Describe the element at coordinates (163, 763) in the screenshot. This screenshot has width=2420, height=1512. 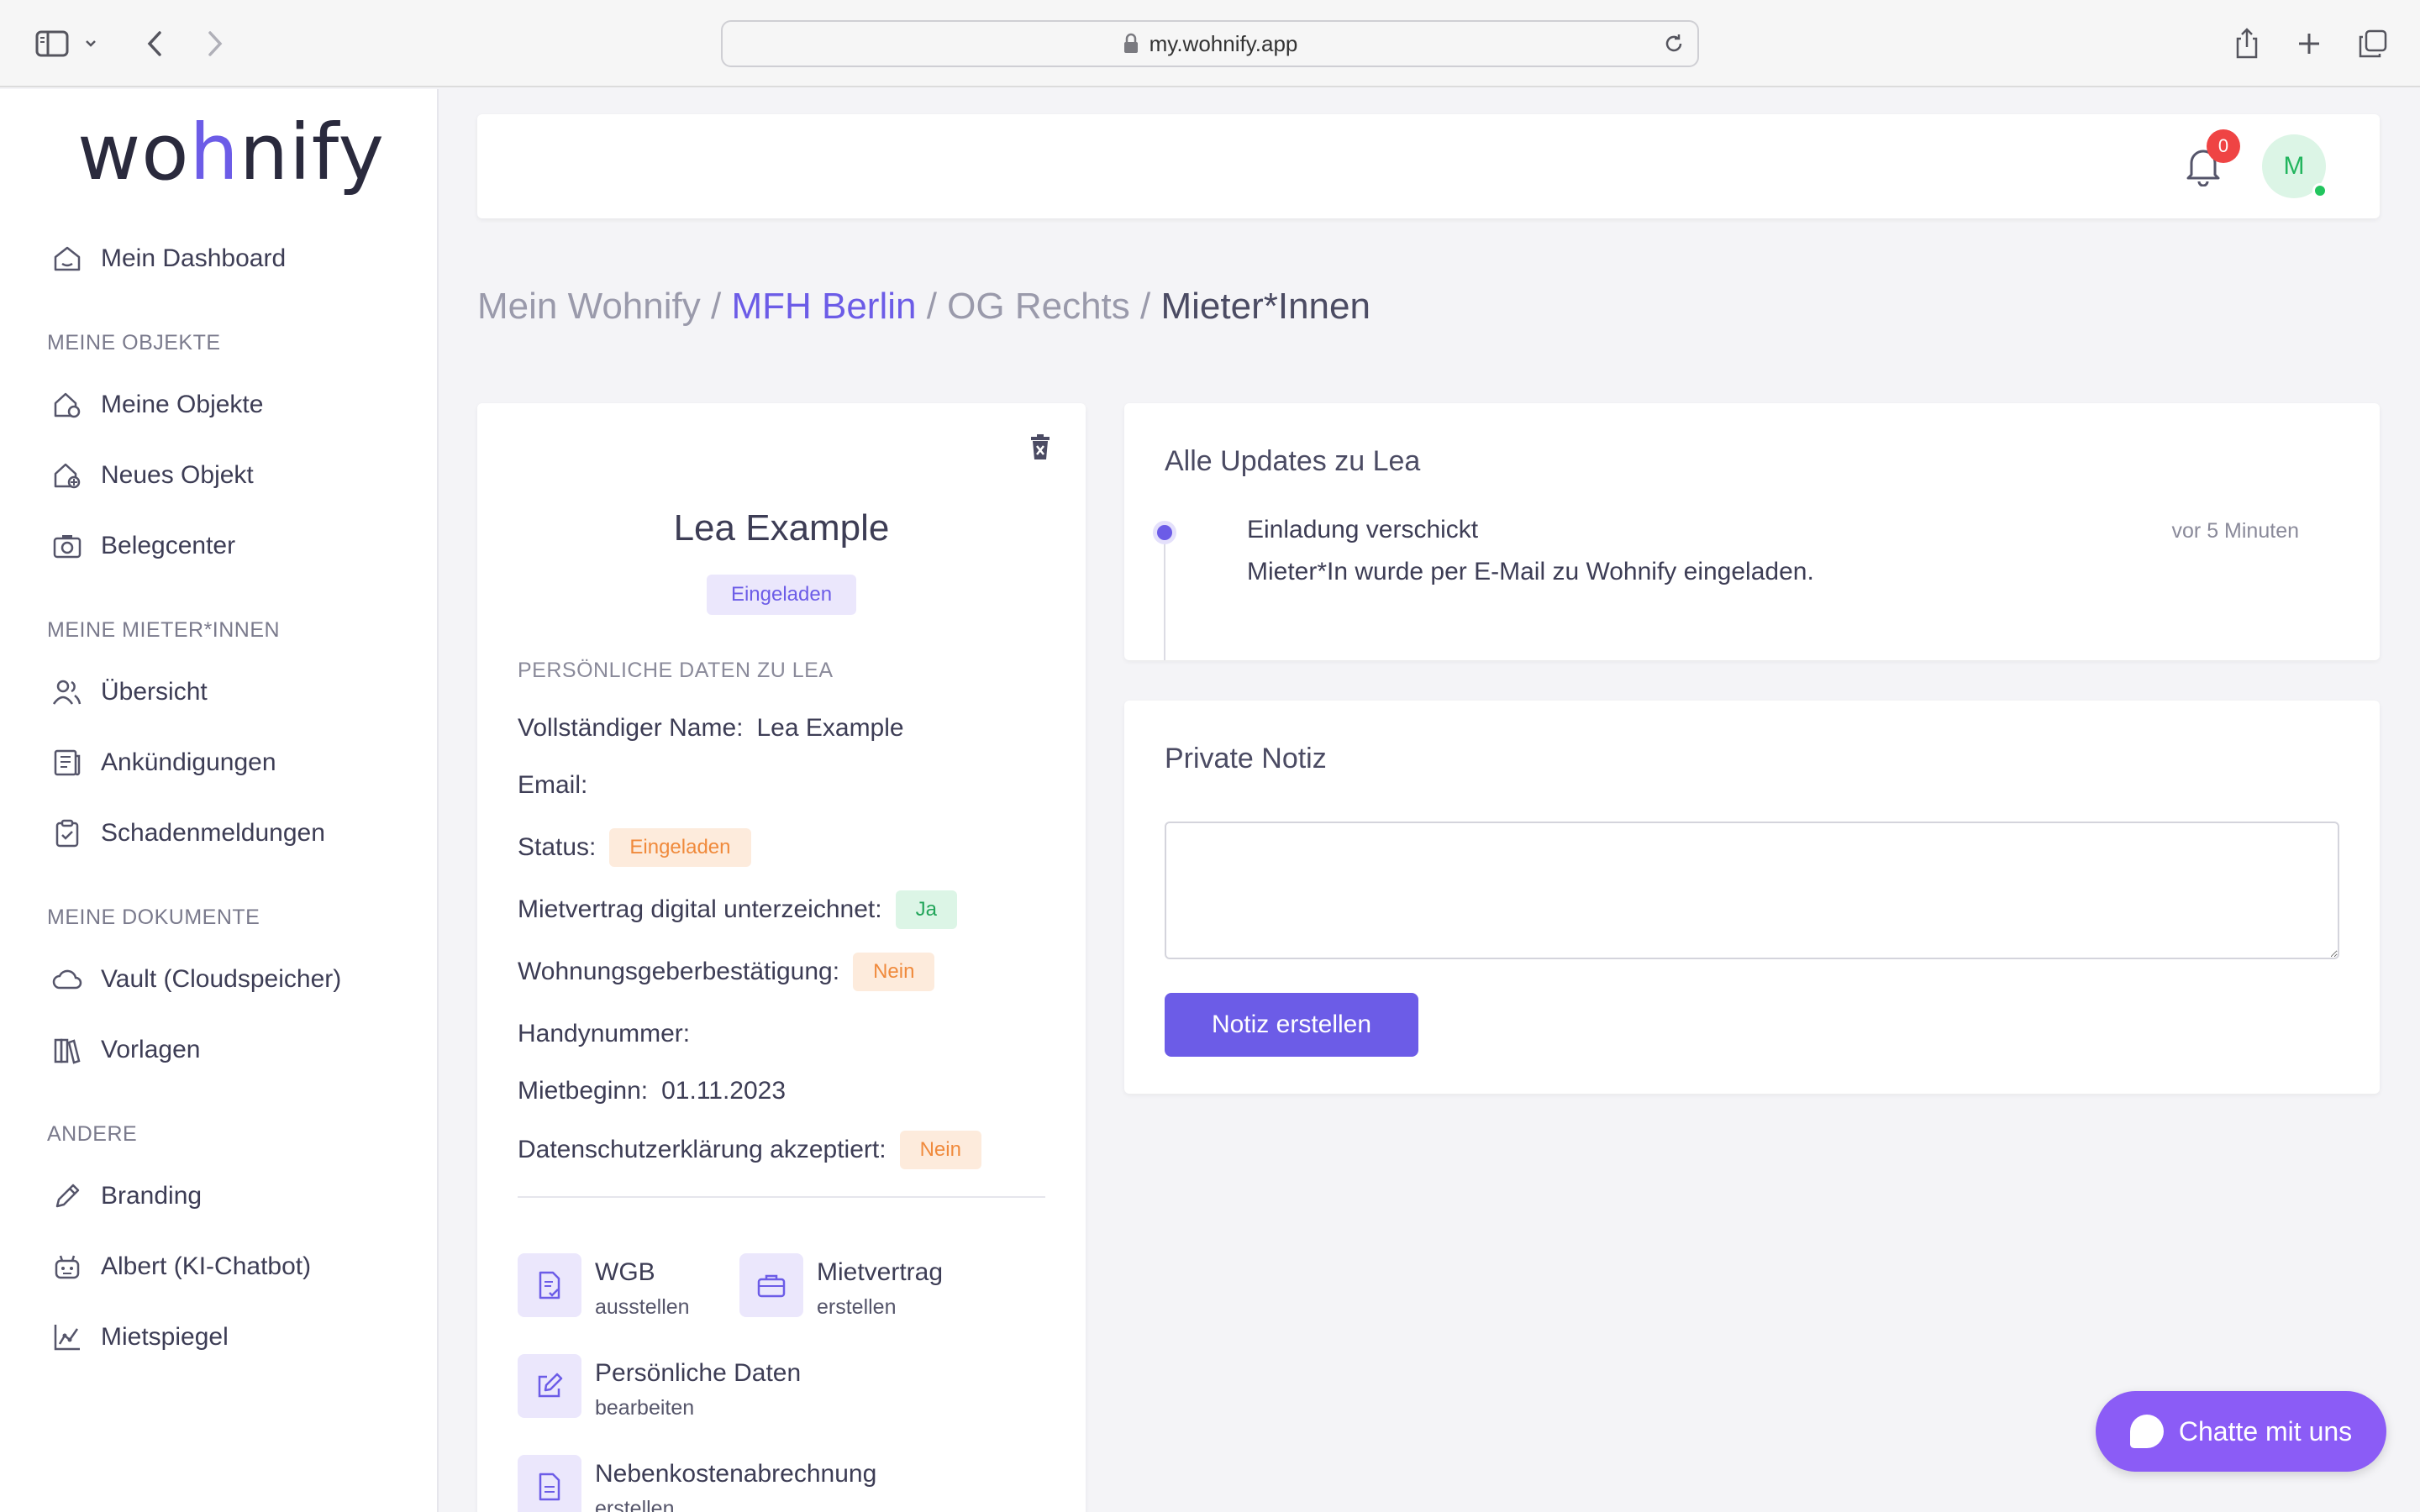
I see `sidebar-item-announcements: Ankündigungen` at that location.